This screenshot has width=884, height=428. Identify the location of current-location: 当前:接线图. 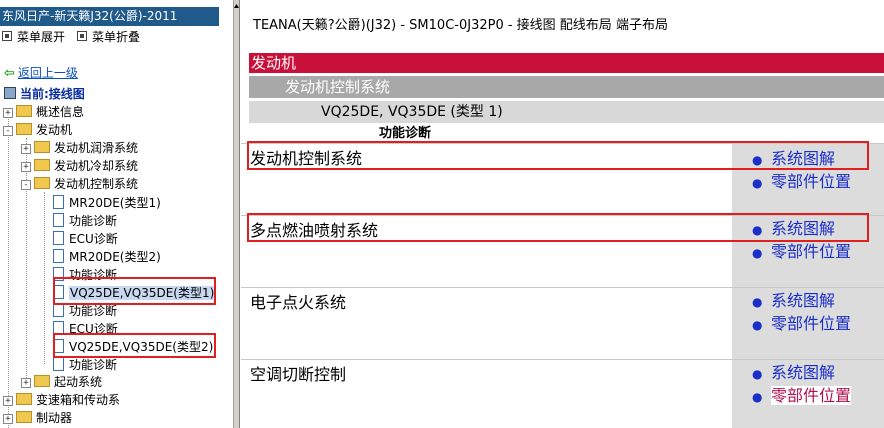
(44, 94).